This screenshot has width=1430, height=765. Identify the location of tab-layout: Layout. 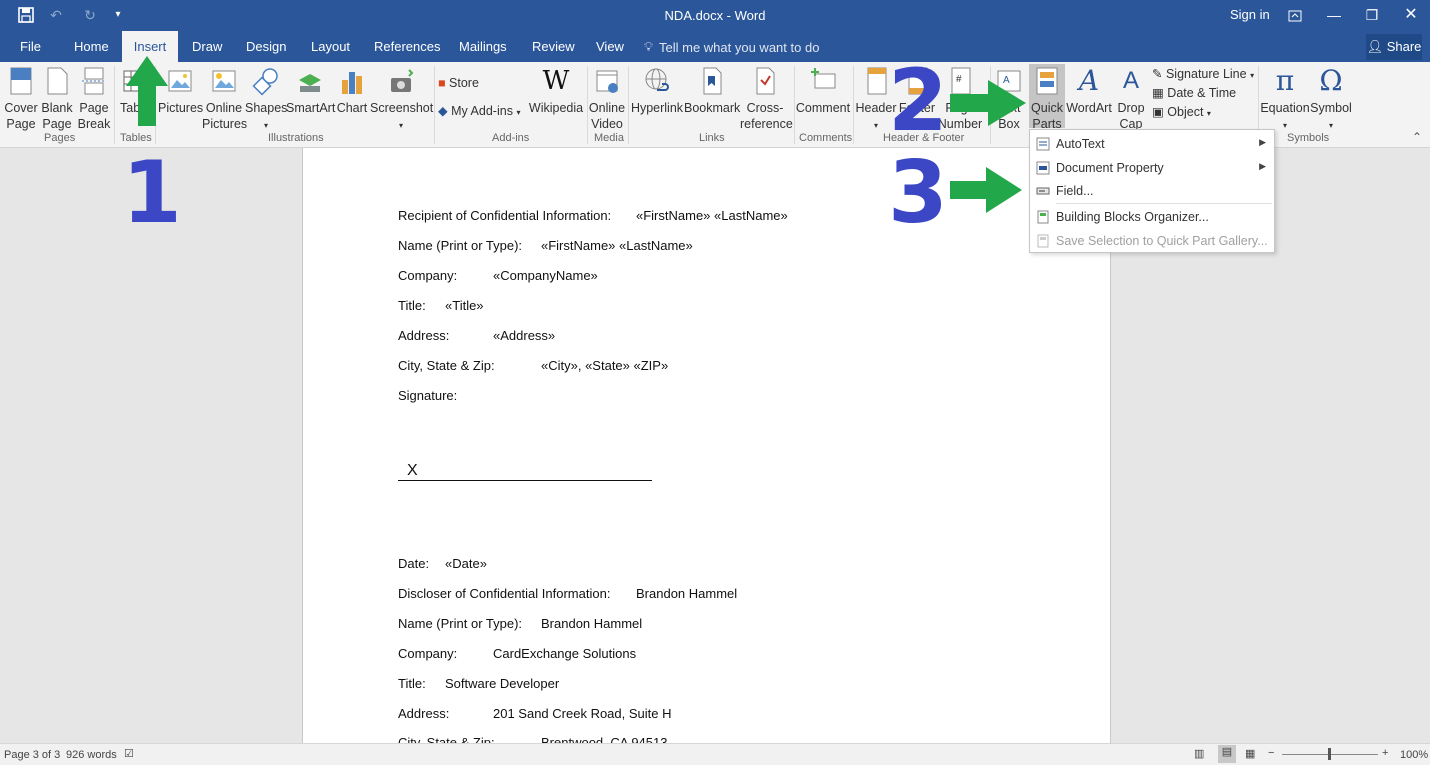
(330, 46).